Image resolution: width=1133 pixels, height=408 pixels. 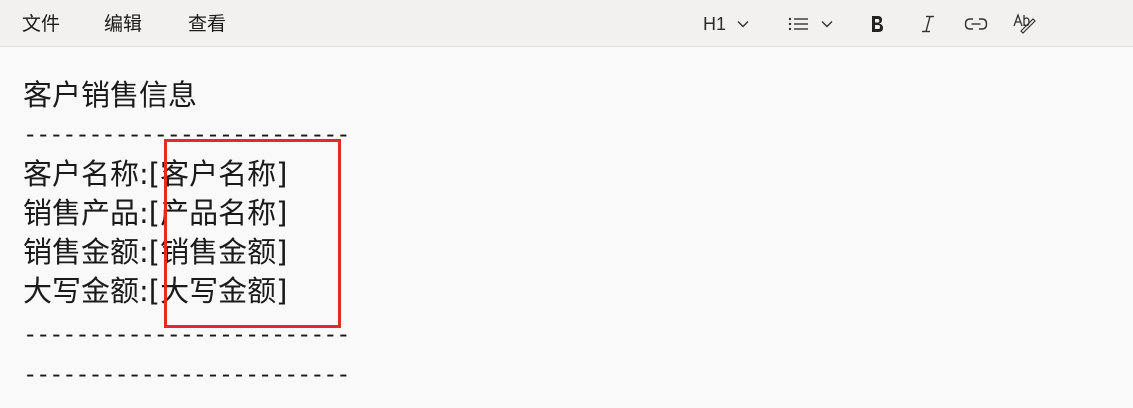 I want to click on italic-button, so click(x=928, y=24).